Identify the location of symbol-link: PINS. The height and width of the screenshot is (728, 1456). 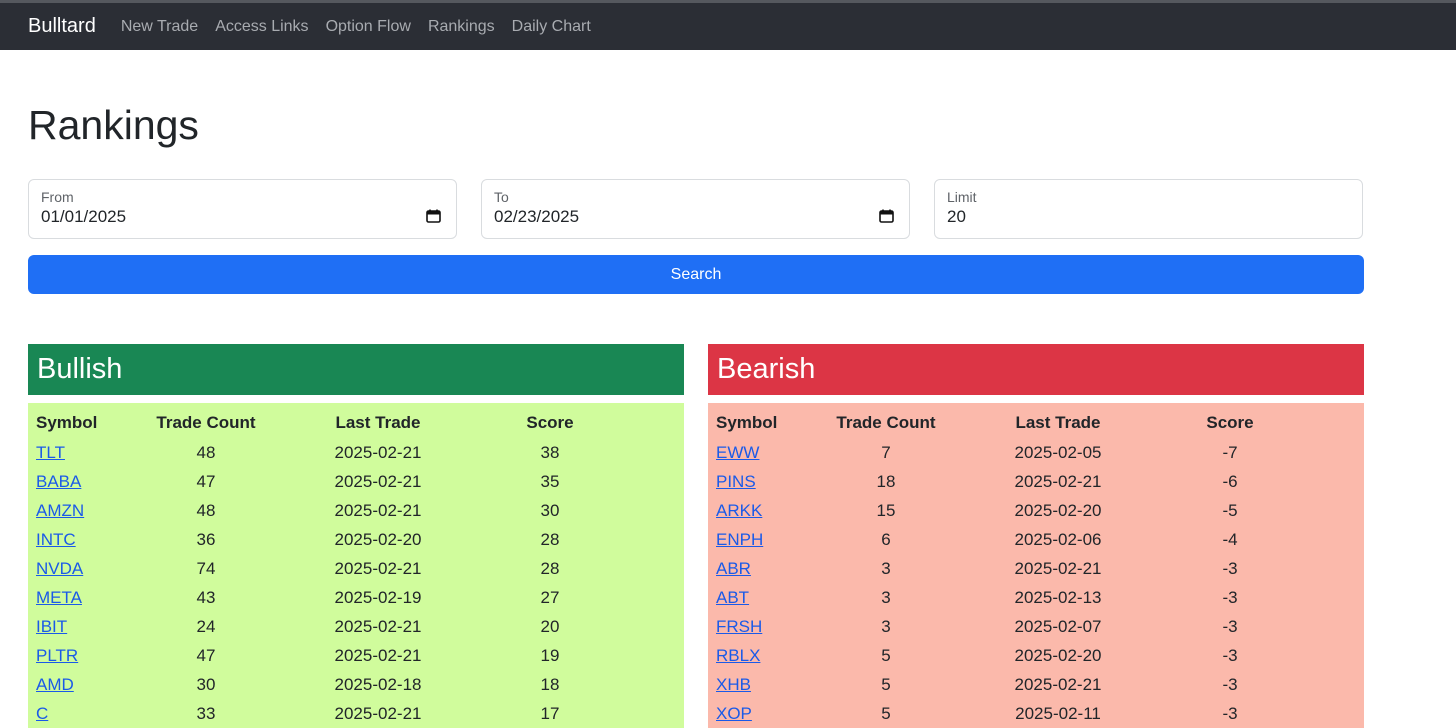
(736, 481).